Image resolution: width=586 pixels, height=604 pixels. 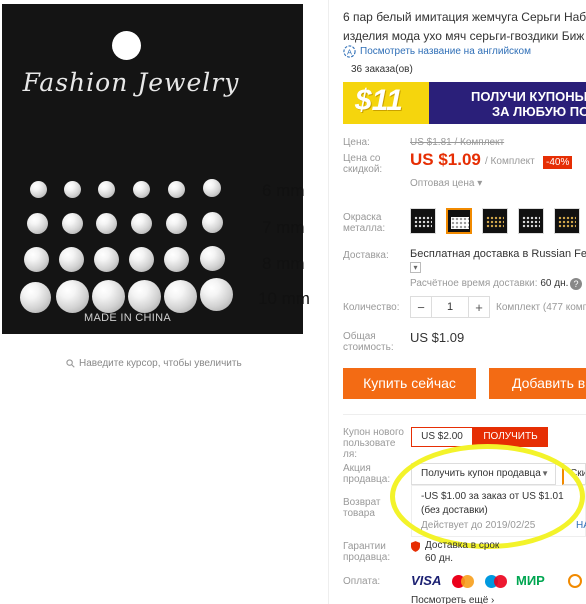 What do you see at coordinates (363, 169) in the screenshot?
I see `label-line: скидкой:` at bounding box center [363, 169].